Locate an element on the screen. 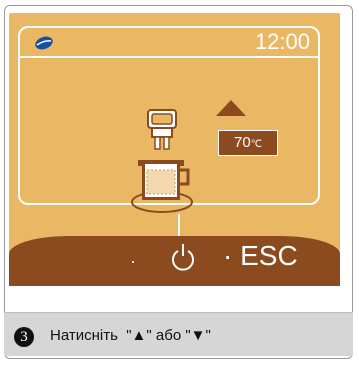 This screenshot has width=359, height=366. display-divider is located at coordinates (169, 57).